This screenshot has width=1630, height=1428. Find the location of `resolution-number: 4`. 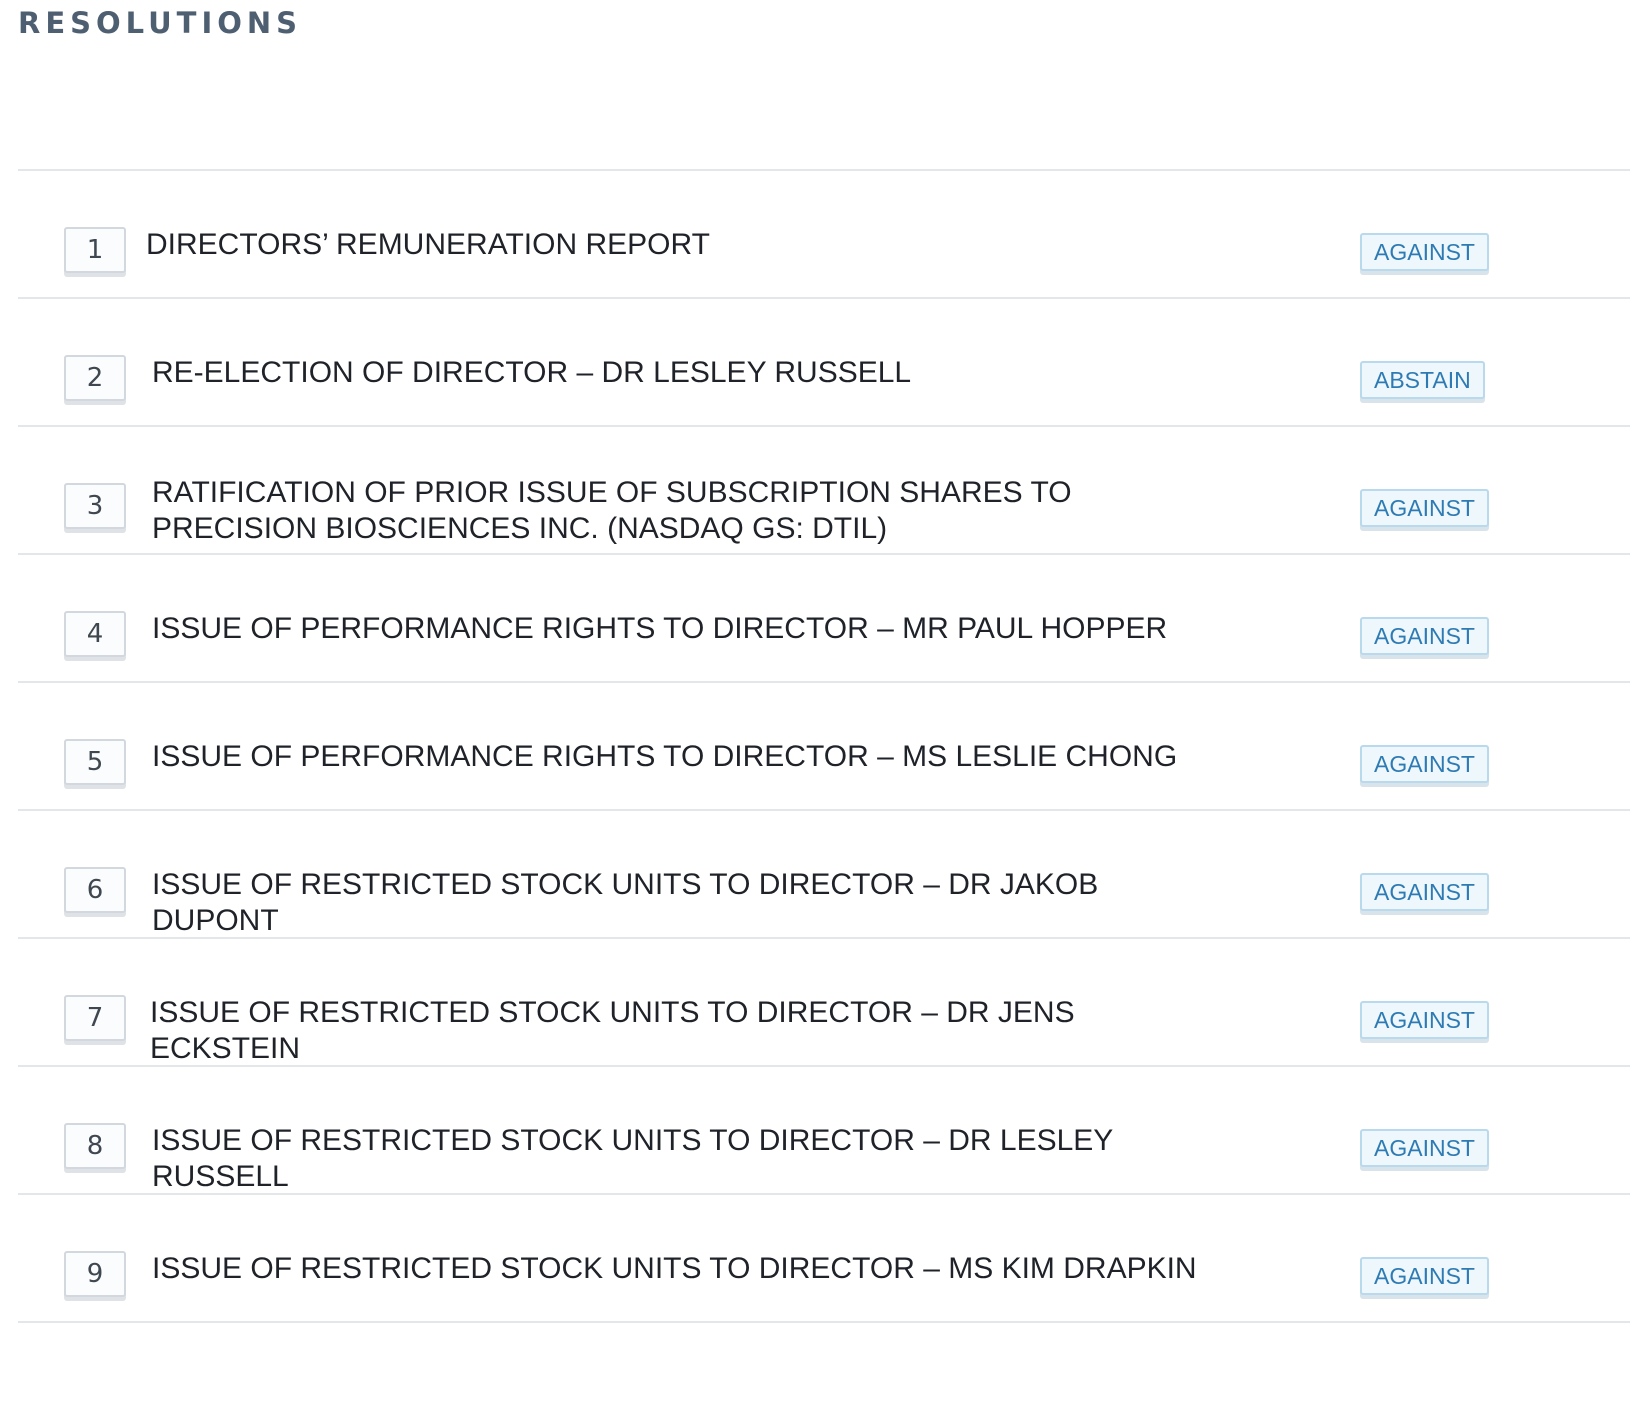

resolution-number: 4 is located at coordinates (95, 634).